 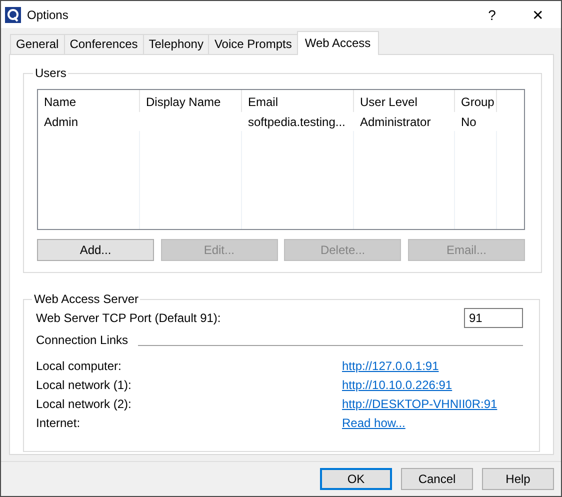 What do you see at coordinates (337, 43) in the screenshot?
I see `tab: Web Access` at bounding box center [337, 43].